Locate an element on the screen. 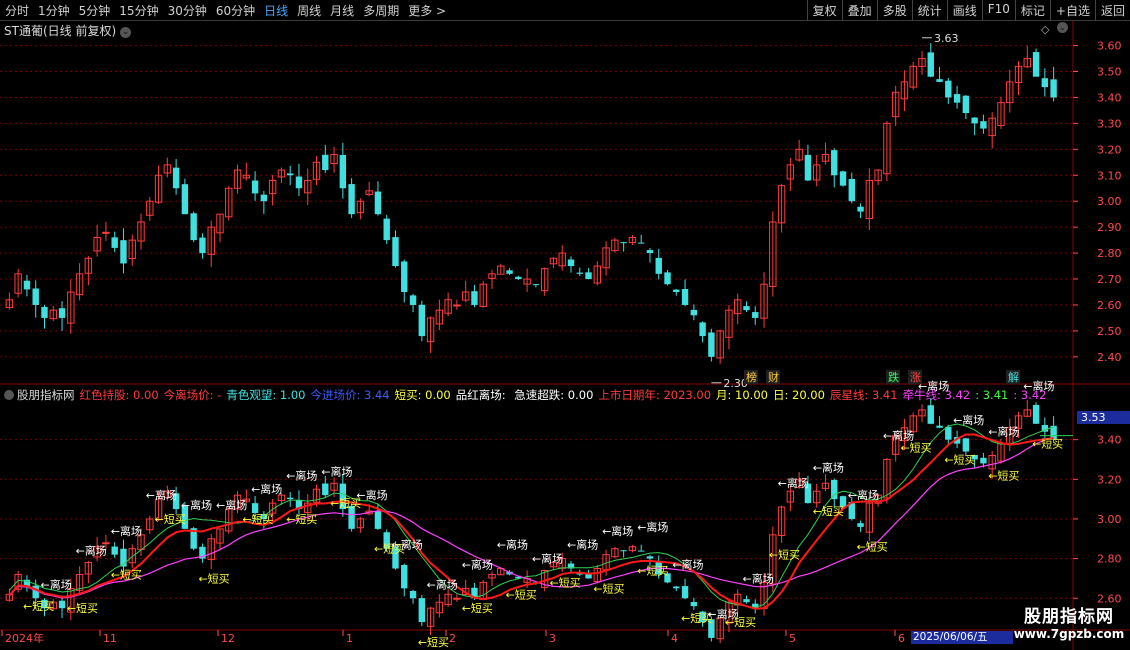 The image size is (1130, 650). price-tick-label: 2.40 is located at coordinates (1109, 357).